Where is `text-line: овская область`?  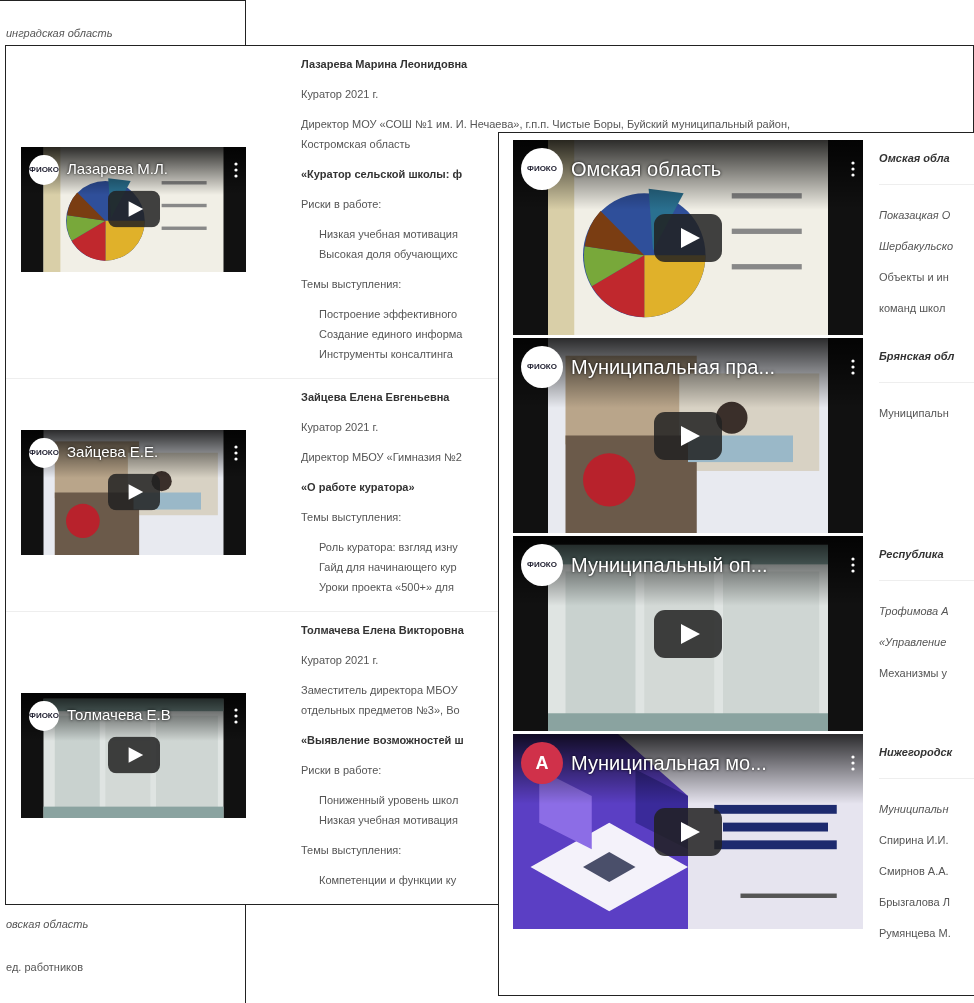 text-line: овская область is located at coordinates (48, 924).